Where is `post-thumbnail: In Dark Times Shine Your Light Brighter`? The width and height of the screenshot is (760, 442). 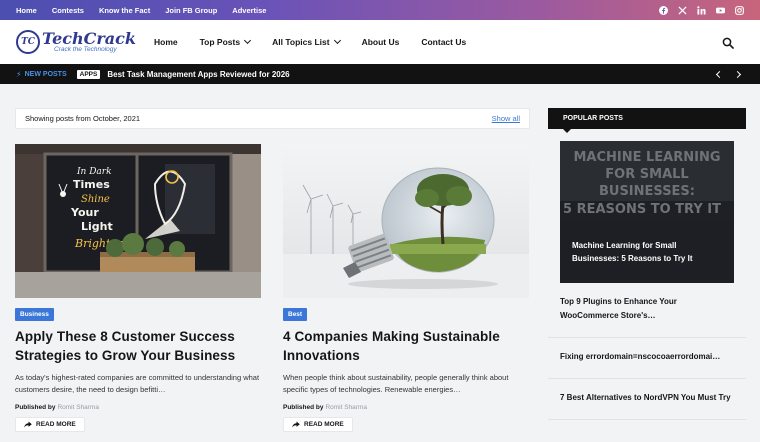
post-thumbnail: In Dark Times Shine Your Light Brighter is located at coordinates (138, 221).